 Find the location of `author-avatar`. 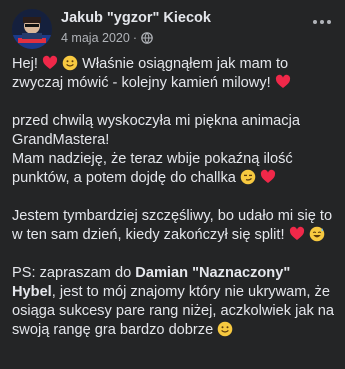

author-avatar is located at coordinates (32, 29).